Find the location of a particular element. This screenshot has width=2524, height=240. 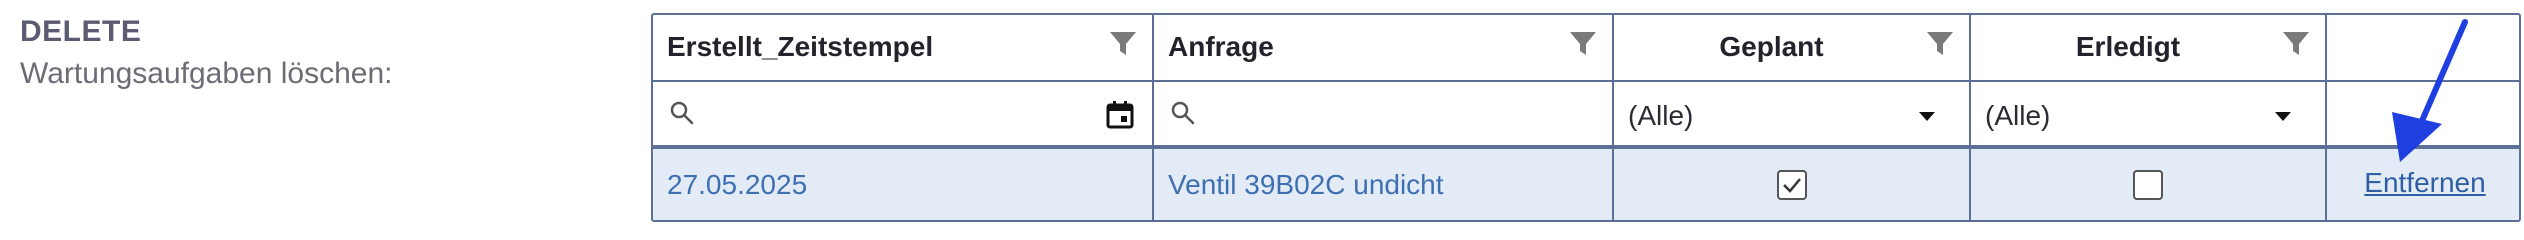

cell-actions: Entfernen is located at coordinates (2422, 183).